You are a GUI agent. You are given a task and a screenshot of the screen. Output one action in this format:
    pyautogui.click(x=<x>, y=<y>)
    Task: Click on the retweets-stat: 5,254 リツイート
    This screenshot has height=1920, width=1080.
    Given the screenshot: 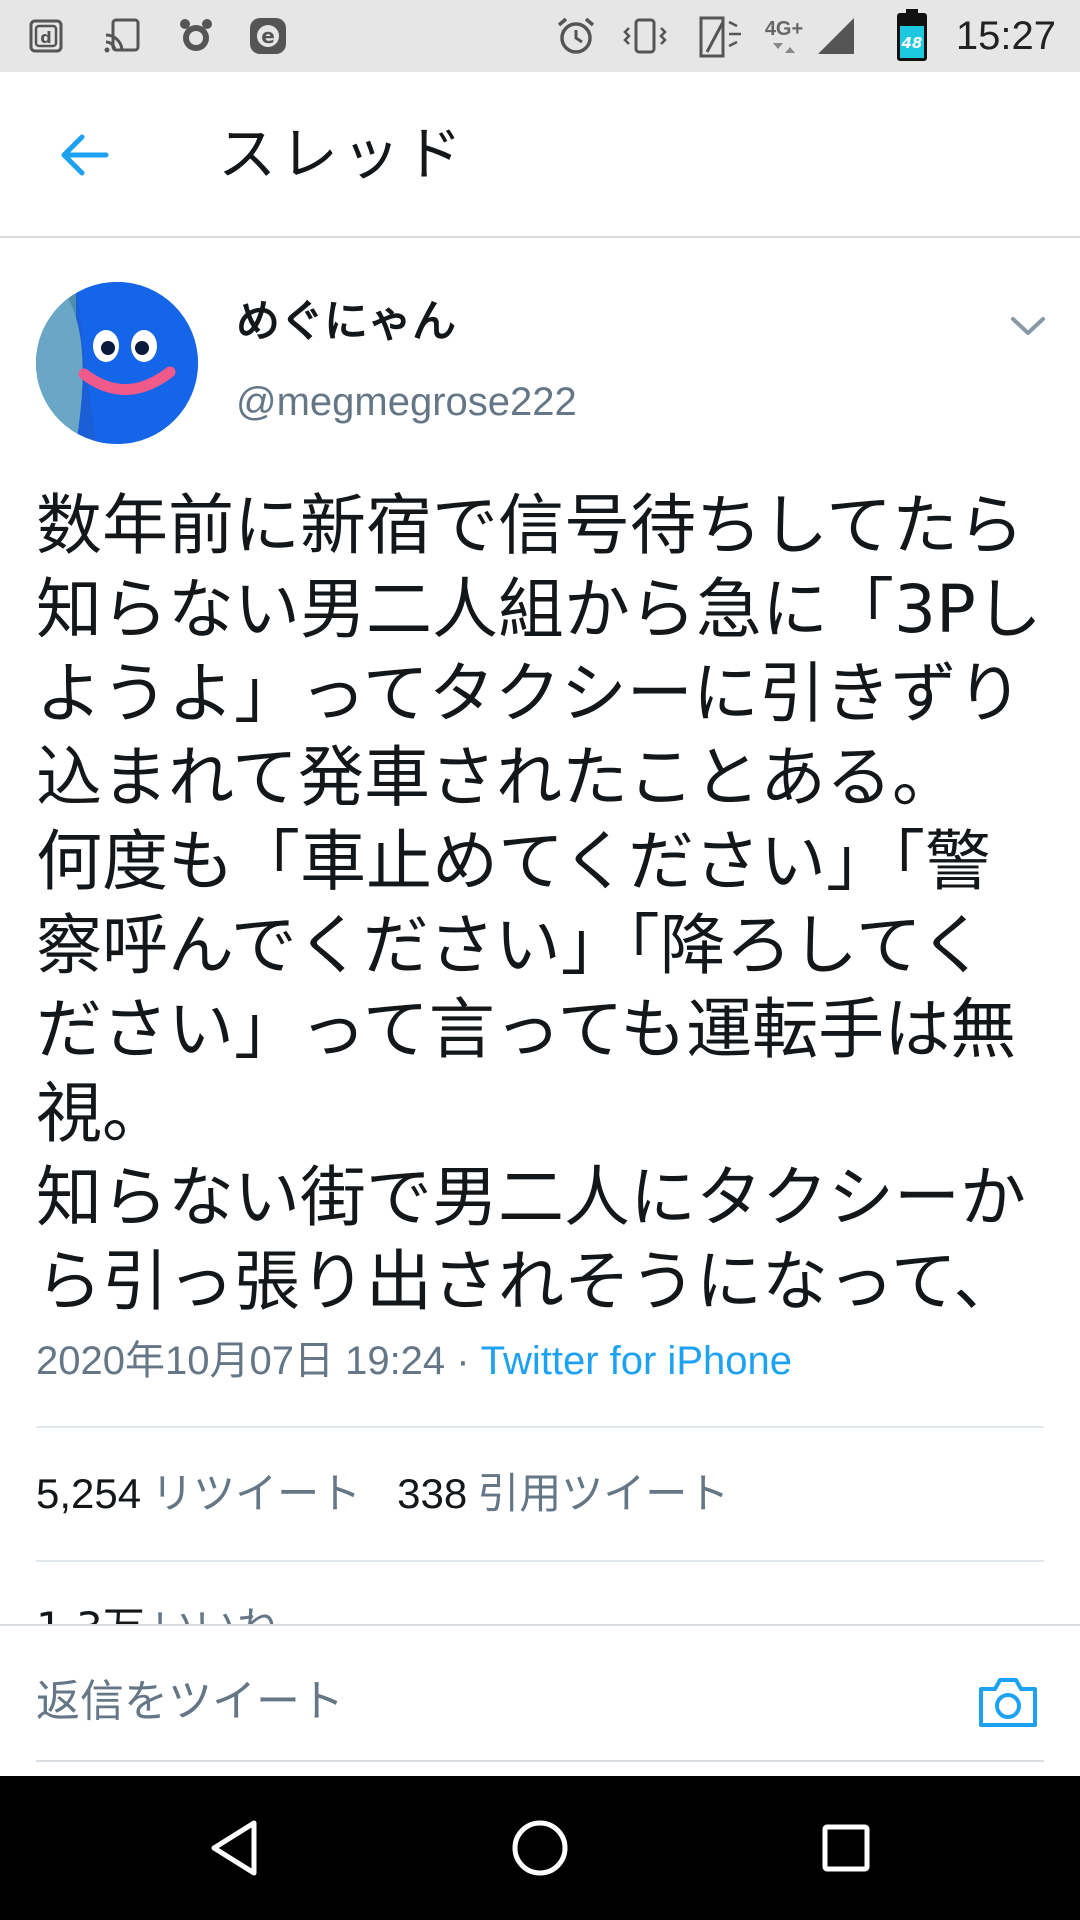 What is the action you would take?
    pyautogui.click(x=198, y=1493)
    